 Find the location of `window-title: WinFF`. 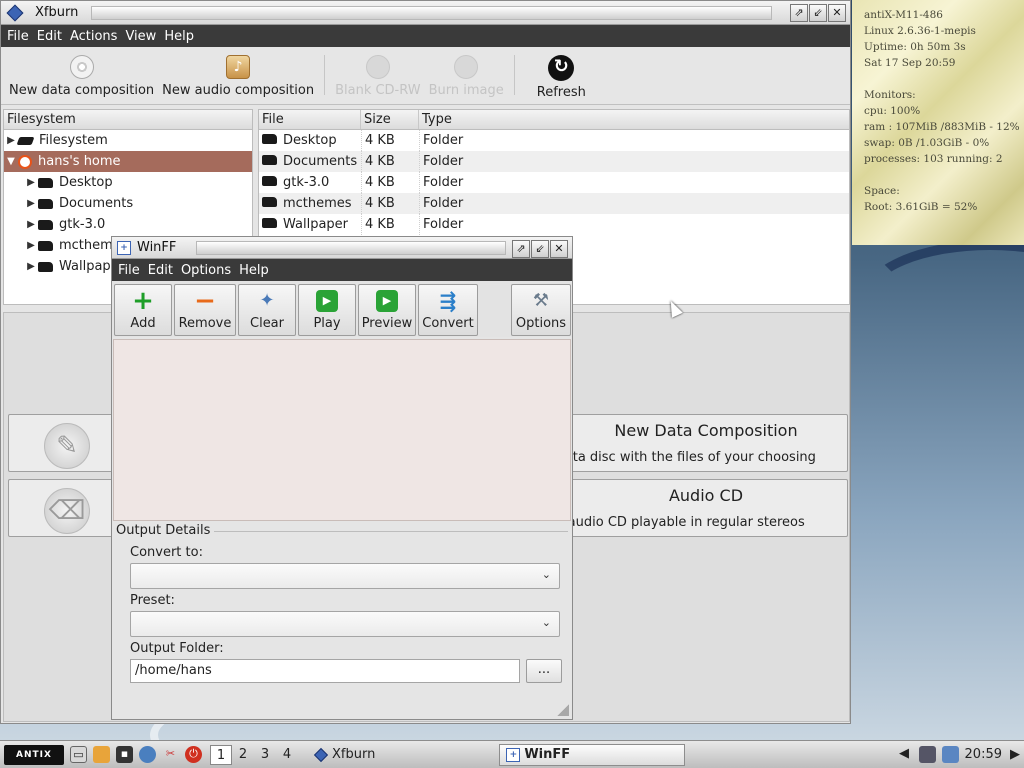

window-title: WinFF is located at coordinates (157, 247).